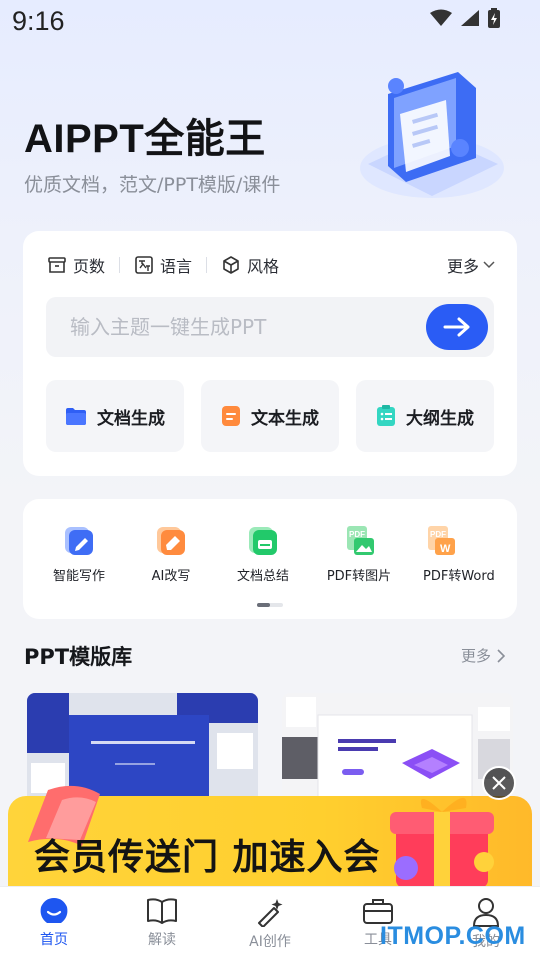  Describe the element at coordinates (442, 842) in the screenshot. I see `gift-box-icon` at that location.